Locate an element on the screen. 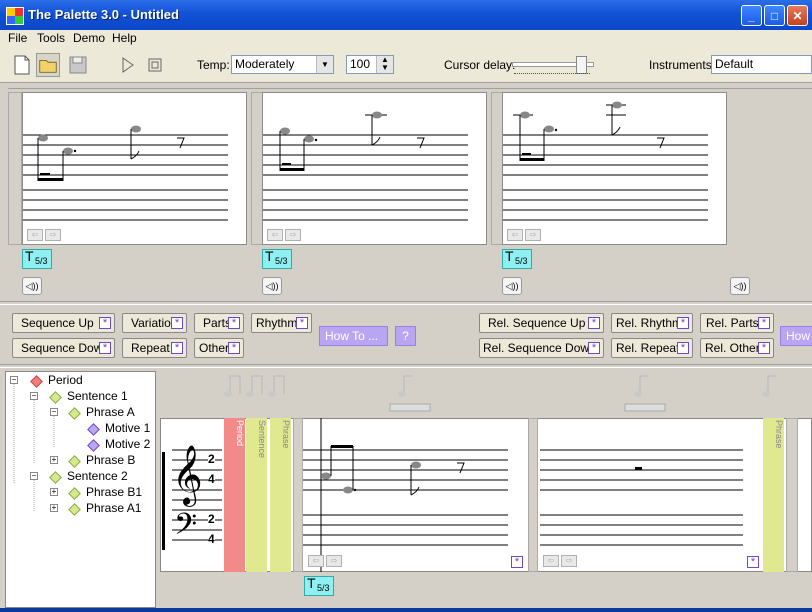  time-sig-top-bass: 2 is located at coordinates (211, 519).